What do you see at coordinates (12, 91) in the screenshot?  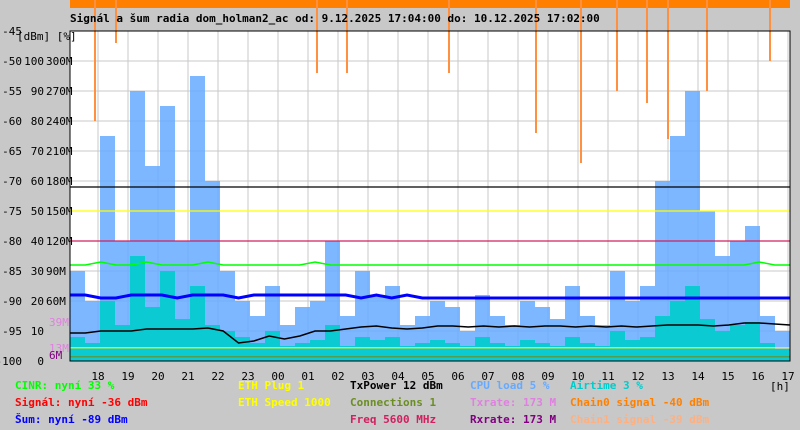 I see `y-tick-dbm: -55` at bounding box center [12, 91].